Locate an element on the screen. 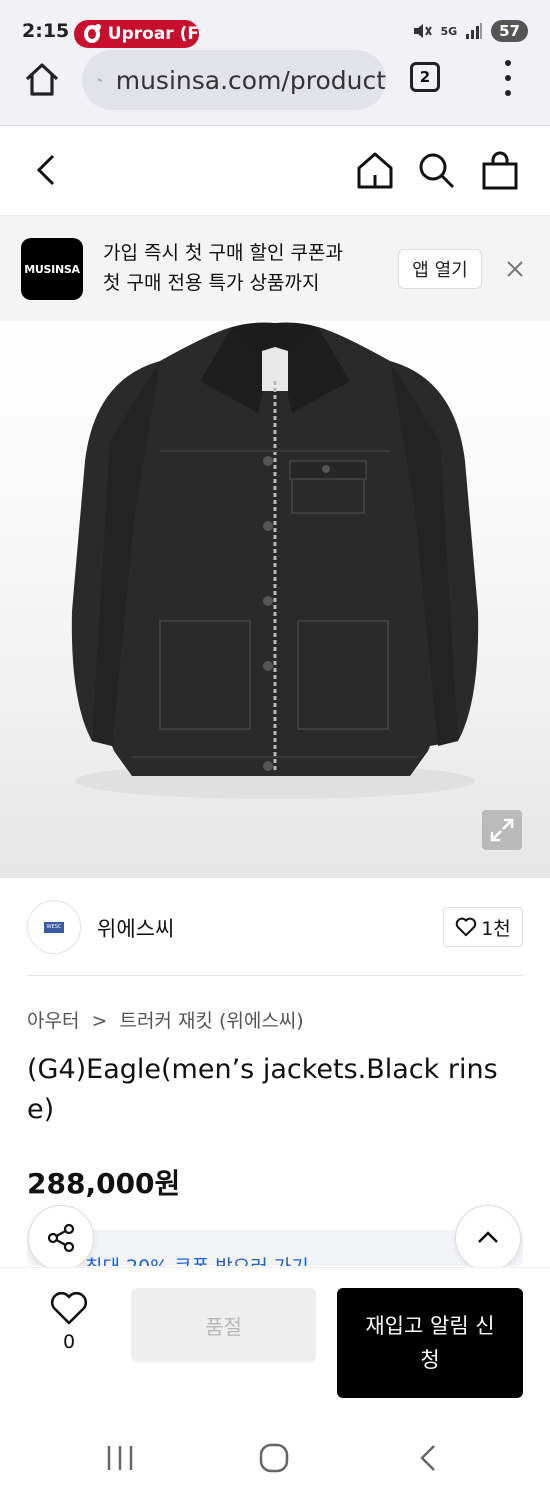 The width and height of the screenshot is (550, 1500). back-icon is located at coordinates (47, 170).